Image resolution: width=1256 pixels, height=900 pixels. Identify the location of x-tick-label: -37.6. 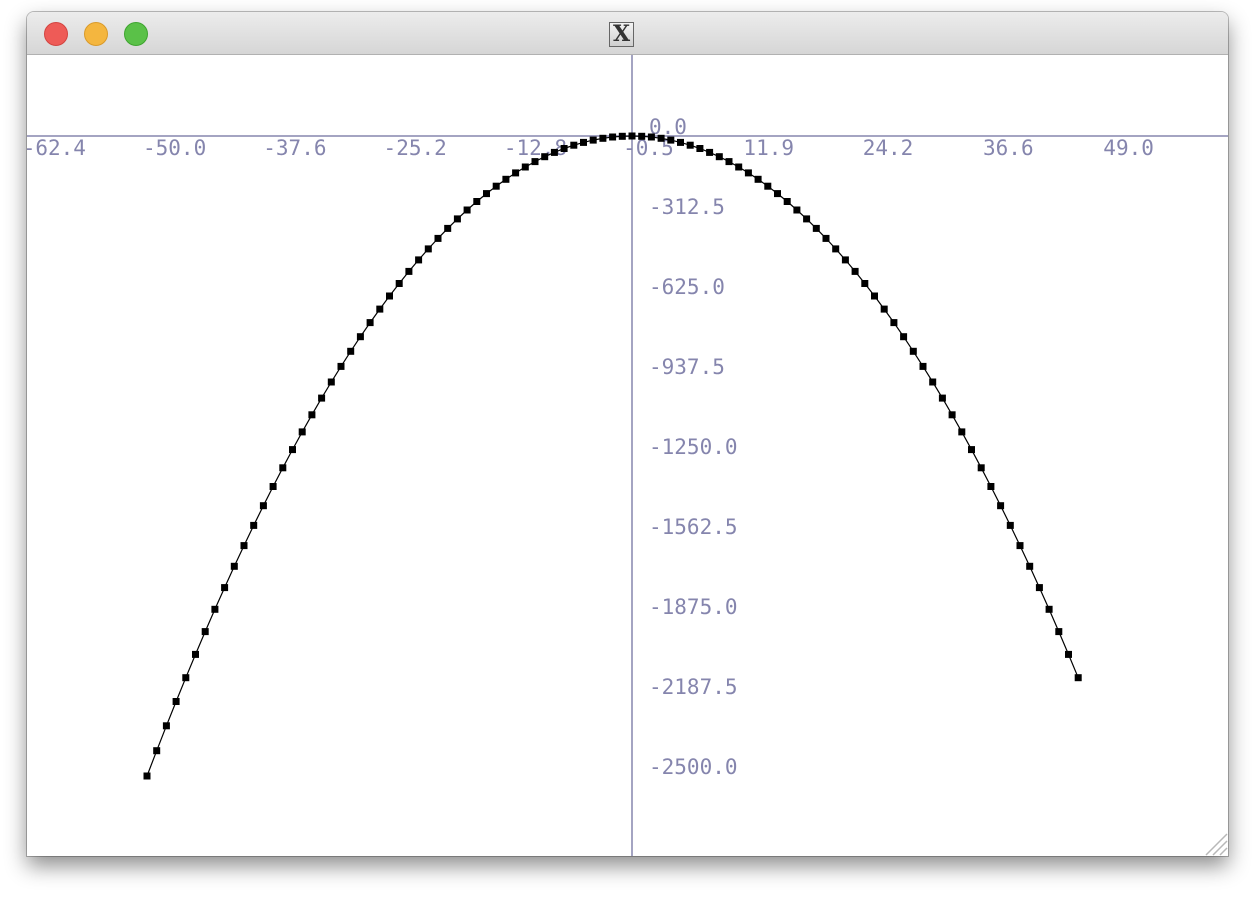
(294, 148).